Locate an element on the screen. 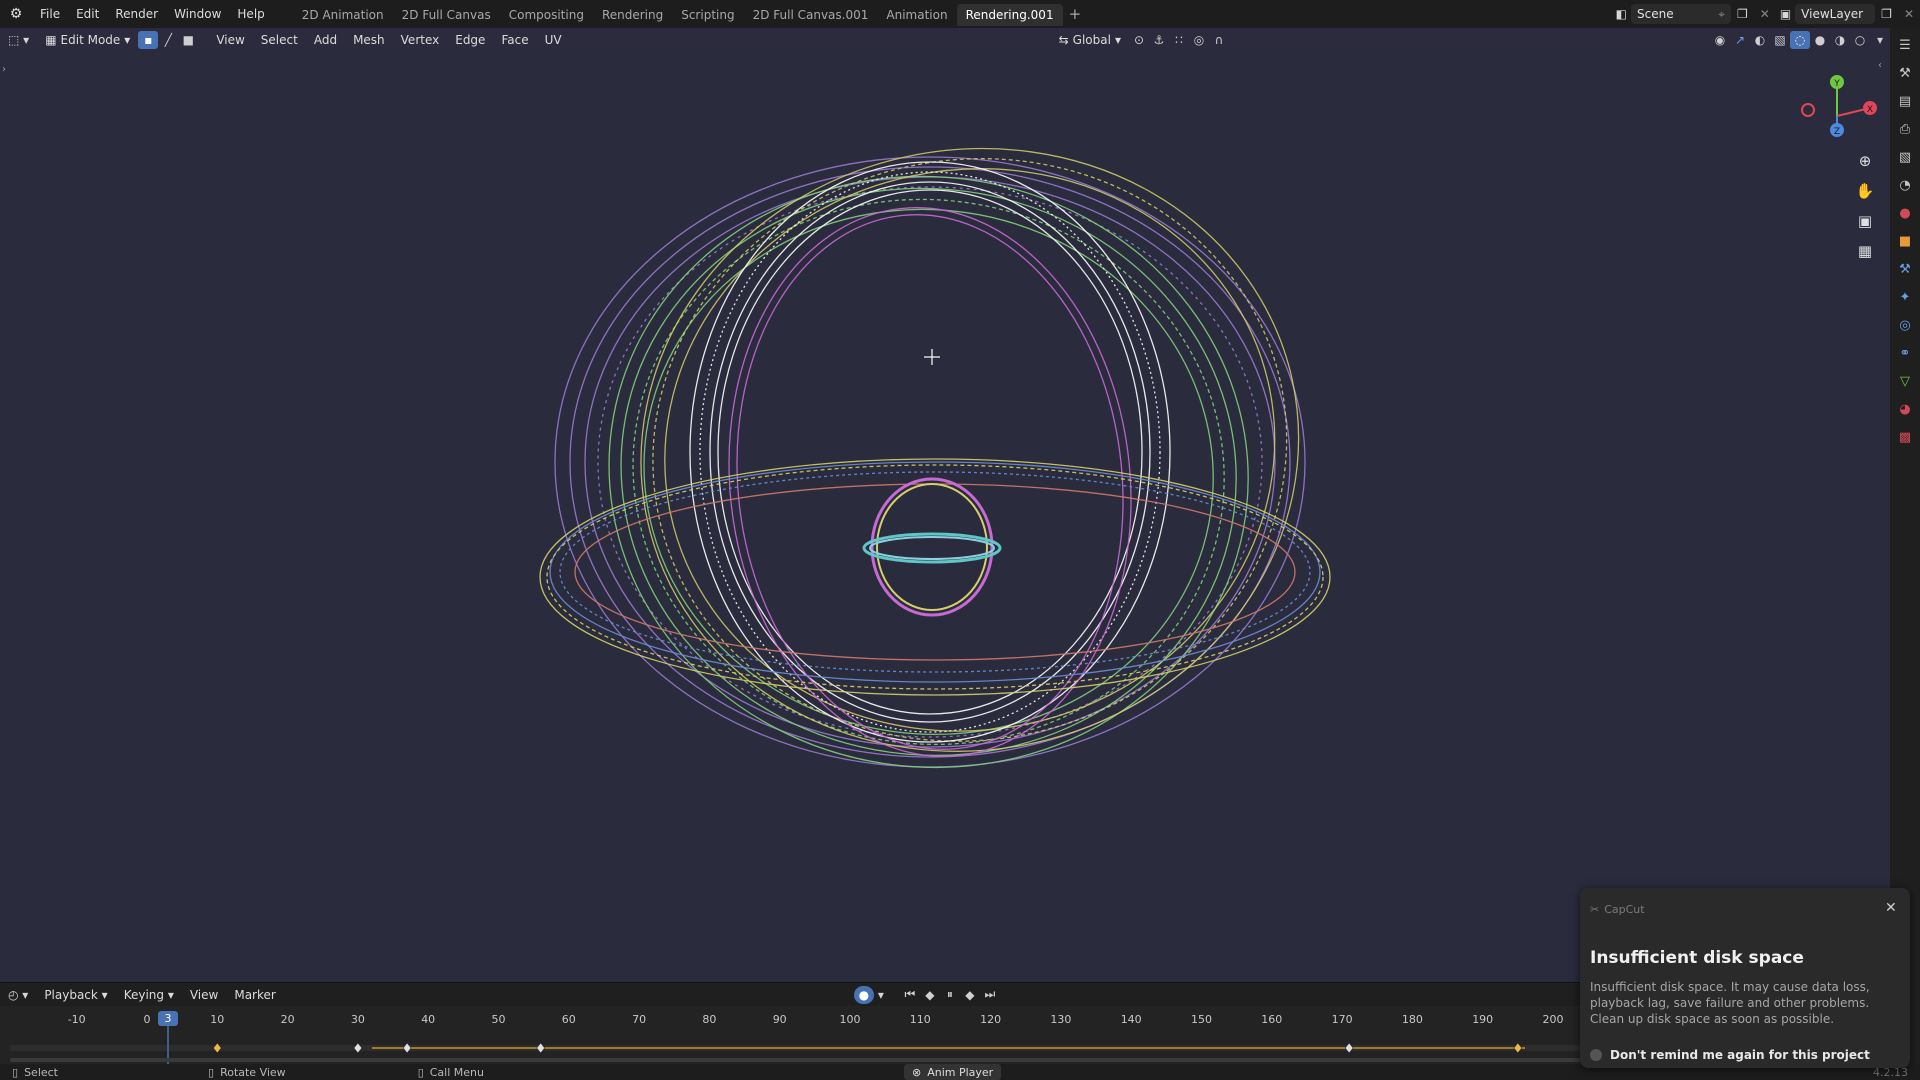  tab-compositing: Compositing is located at coordinates (546, 15).